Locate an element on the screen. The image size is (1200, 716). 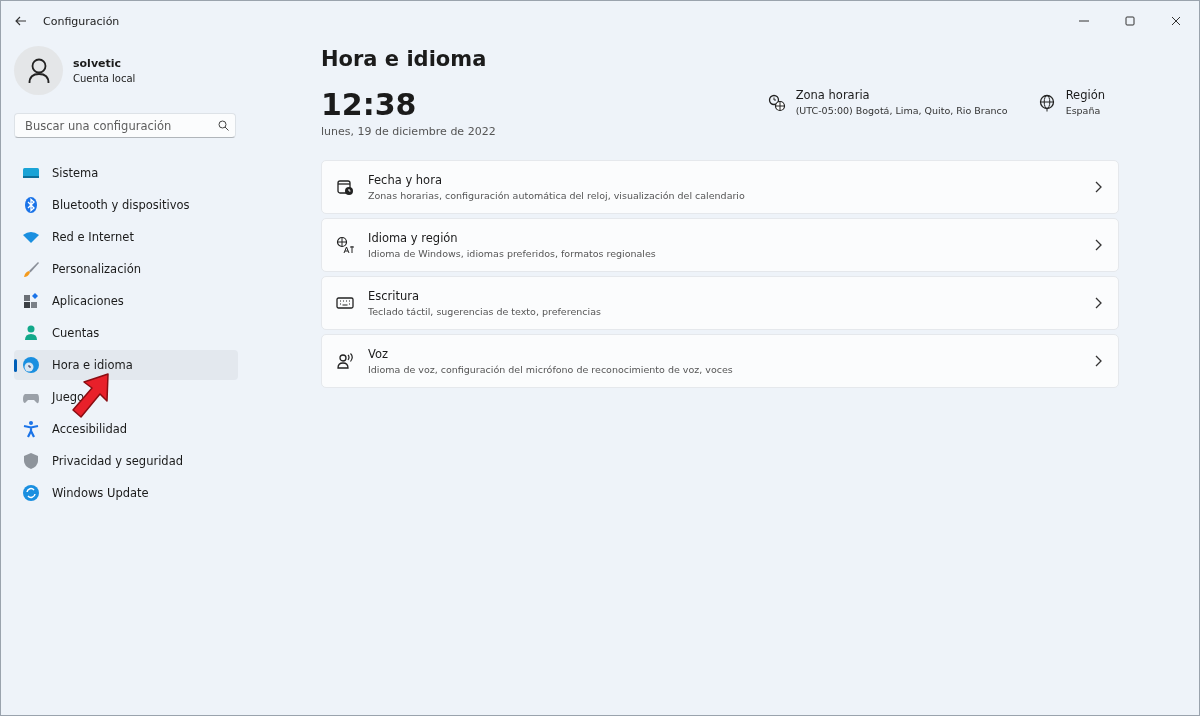
search-icon is located at coordinates (223, 125).